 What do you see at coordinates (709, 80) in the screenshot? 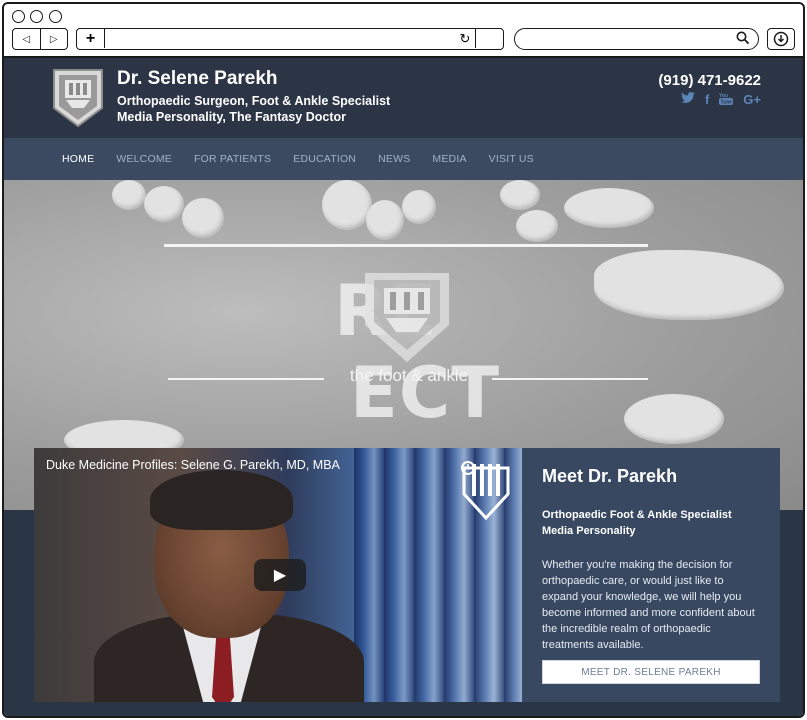
I see `phone-number: (919) 471-9622` at bounding box center [709, 80].